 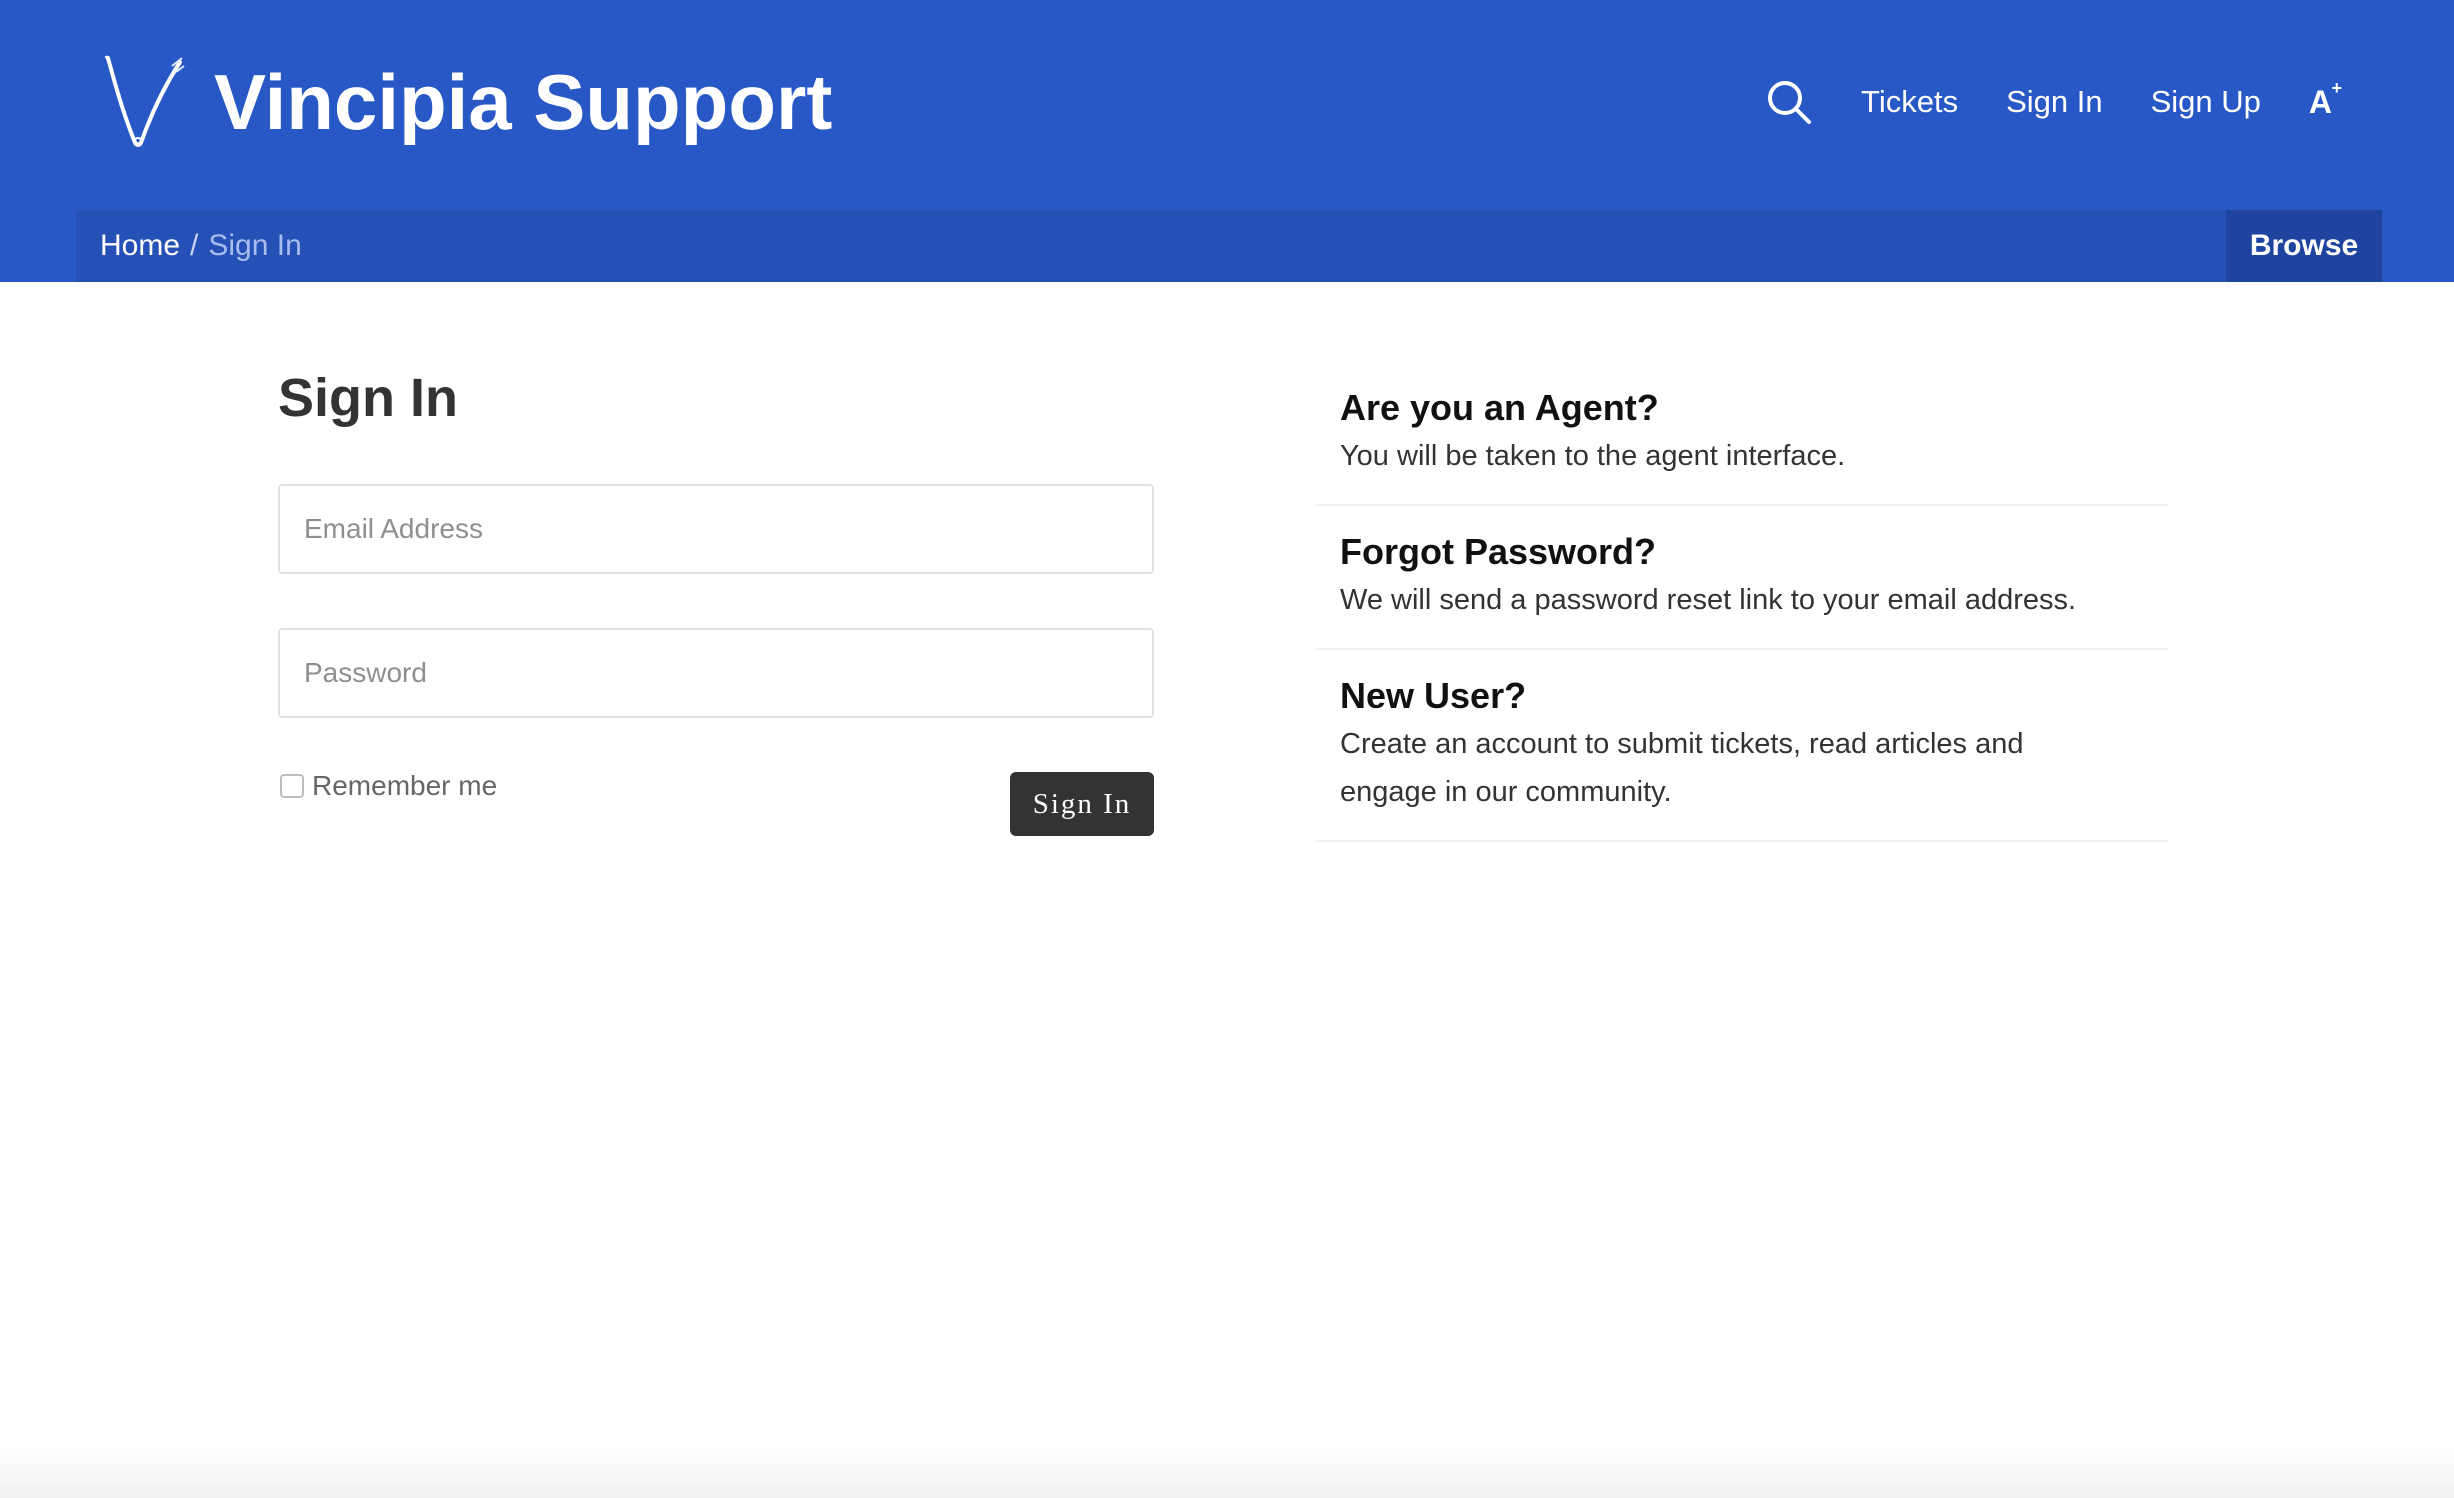 I want to click on password-field, so click(x=716, y=673).